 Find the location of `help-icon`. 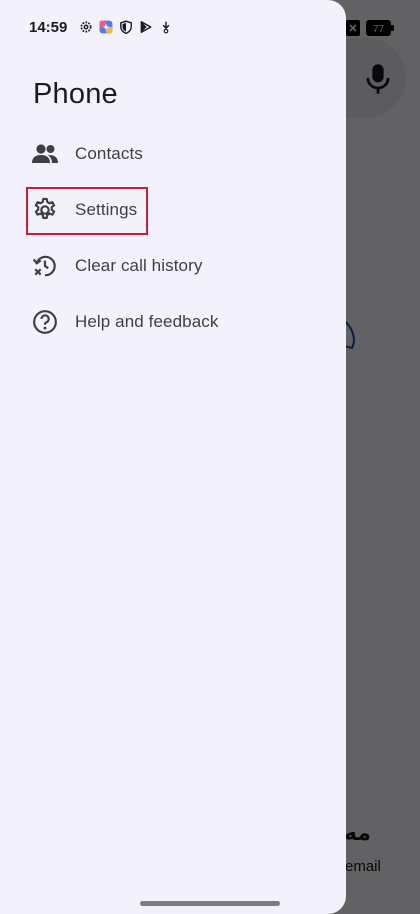

help-icon is located at coordinates (45, 322).